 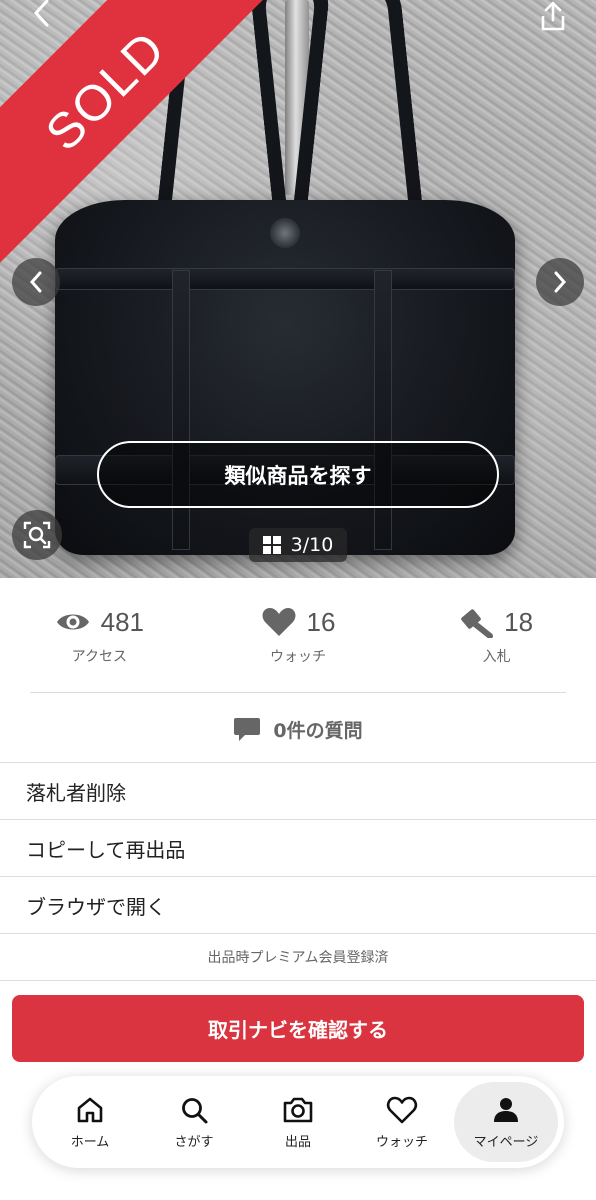 What do you see at coordinates (402, 1109) in the screenshot?
I see `heart-outline-icon` at bounding box center [402, 1109].